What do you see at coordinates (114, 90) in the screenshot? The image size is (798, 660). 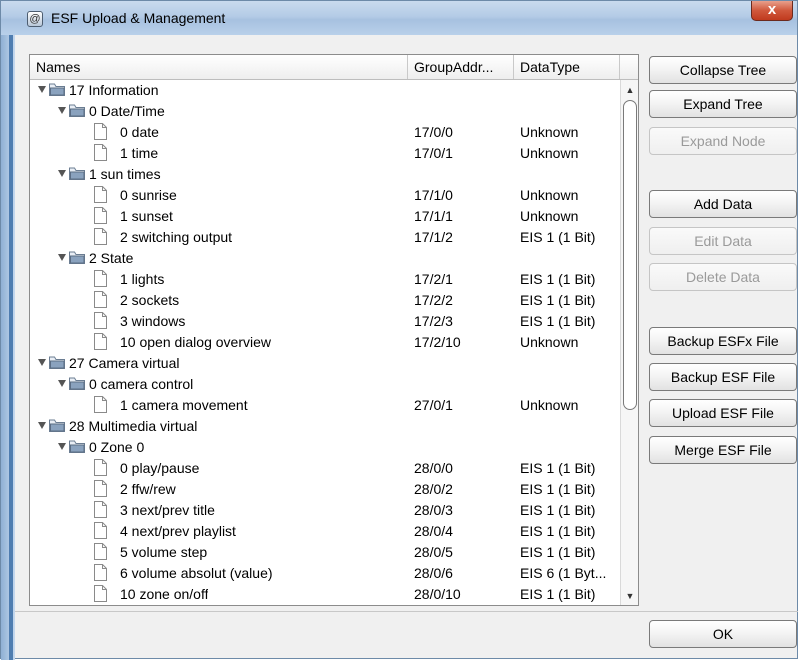 I see `tree-node-name: 17 Information` at bounding box center [114, 90].